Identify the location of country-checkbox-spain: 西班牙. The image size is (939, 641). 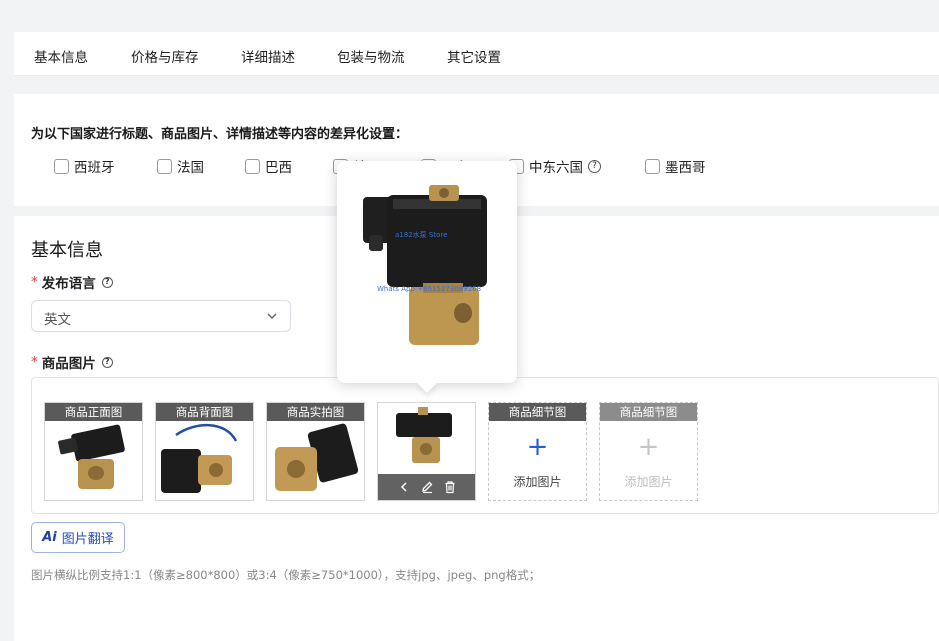
(84, 166).